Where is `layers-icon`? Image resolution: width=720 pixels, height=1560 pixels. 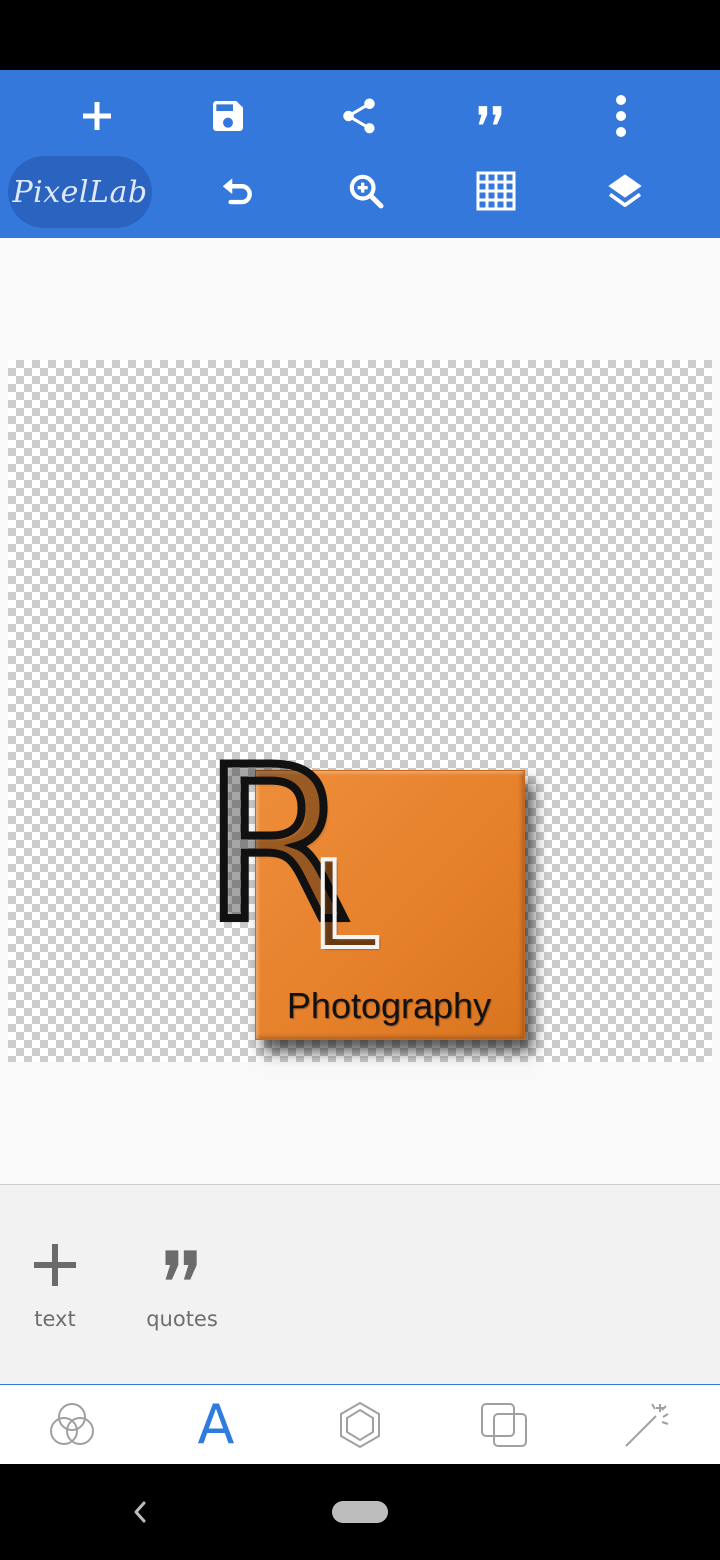 layers-icon is located at coordinates (625, 191).